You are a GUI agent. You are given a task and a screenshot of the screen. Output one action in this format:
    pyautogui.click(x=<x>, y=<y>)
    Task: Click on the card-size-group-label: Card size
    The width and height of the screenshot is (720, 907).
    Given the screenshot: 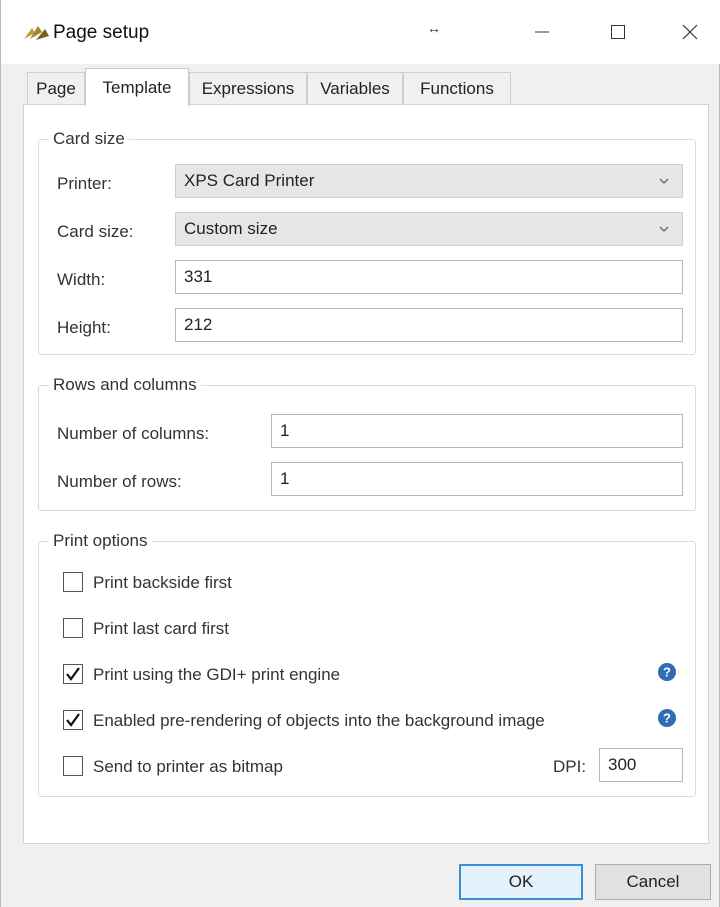 What is the action you would take?
    pyautogui.click(x=89, y=139)
    